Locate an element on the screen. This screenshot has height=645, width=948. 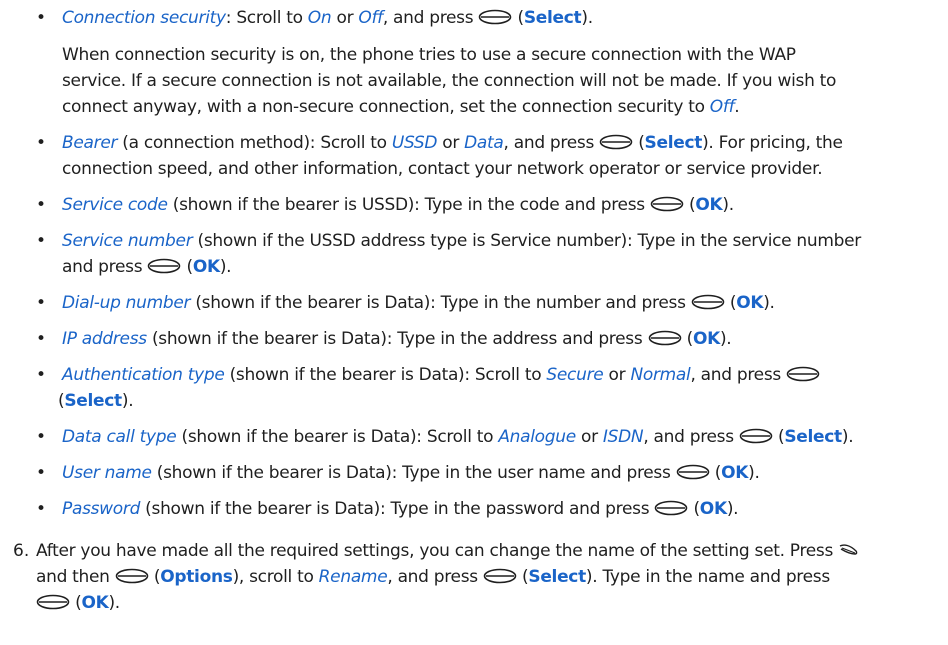
menu-key-icon is located at coordinates (849, 550).